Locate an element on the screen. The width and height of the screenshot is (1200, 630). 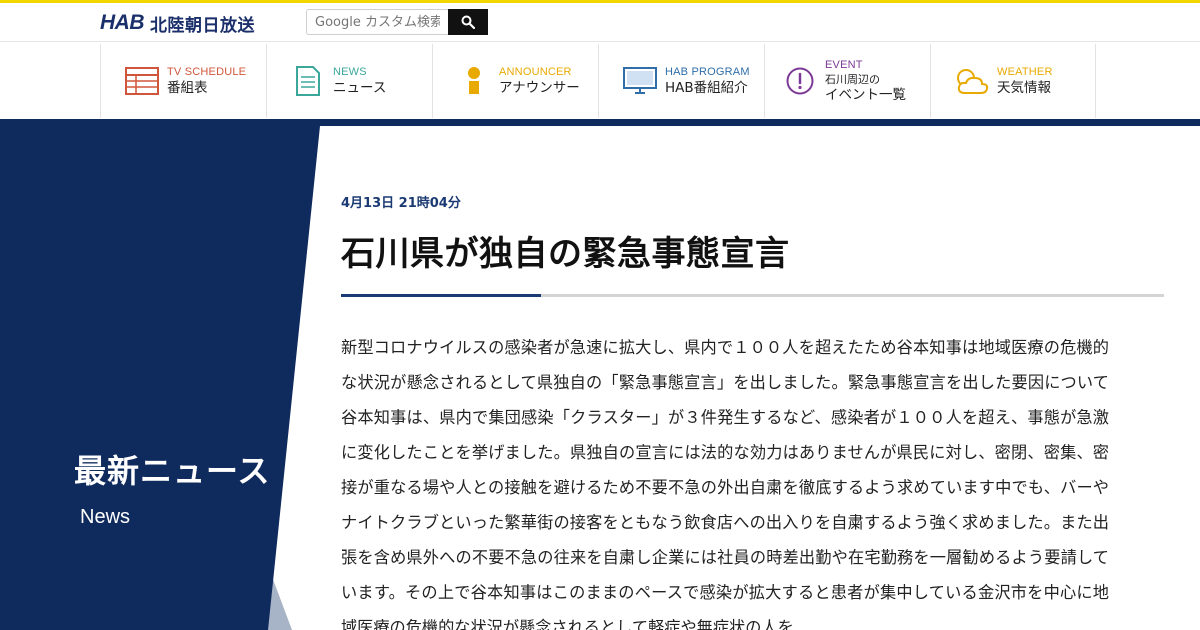
section-subtitle: News is located at coordinates (105, 517).